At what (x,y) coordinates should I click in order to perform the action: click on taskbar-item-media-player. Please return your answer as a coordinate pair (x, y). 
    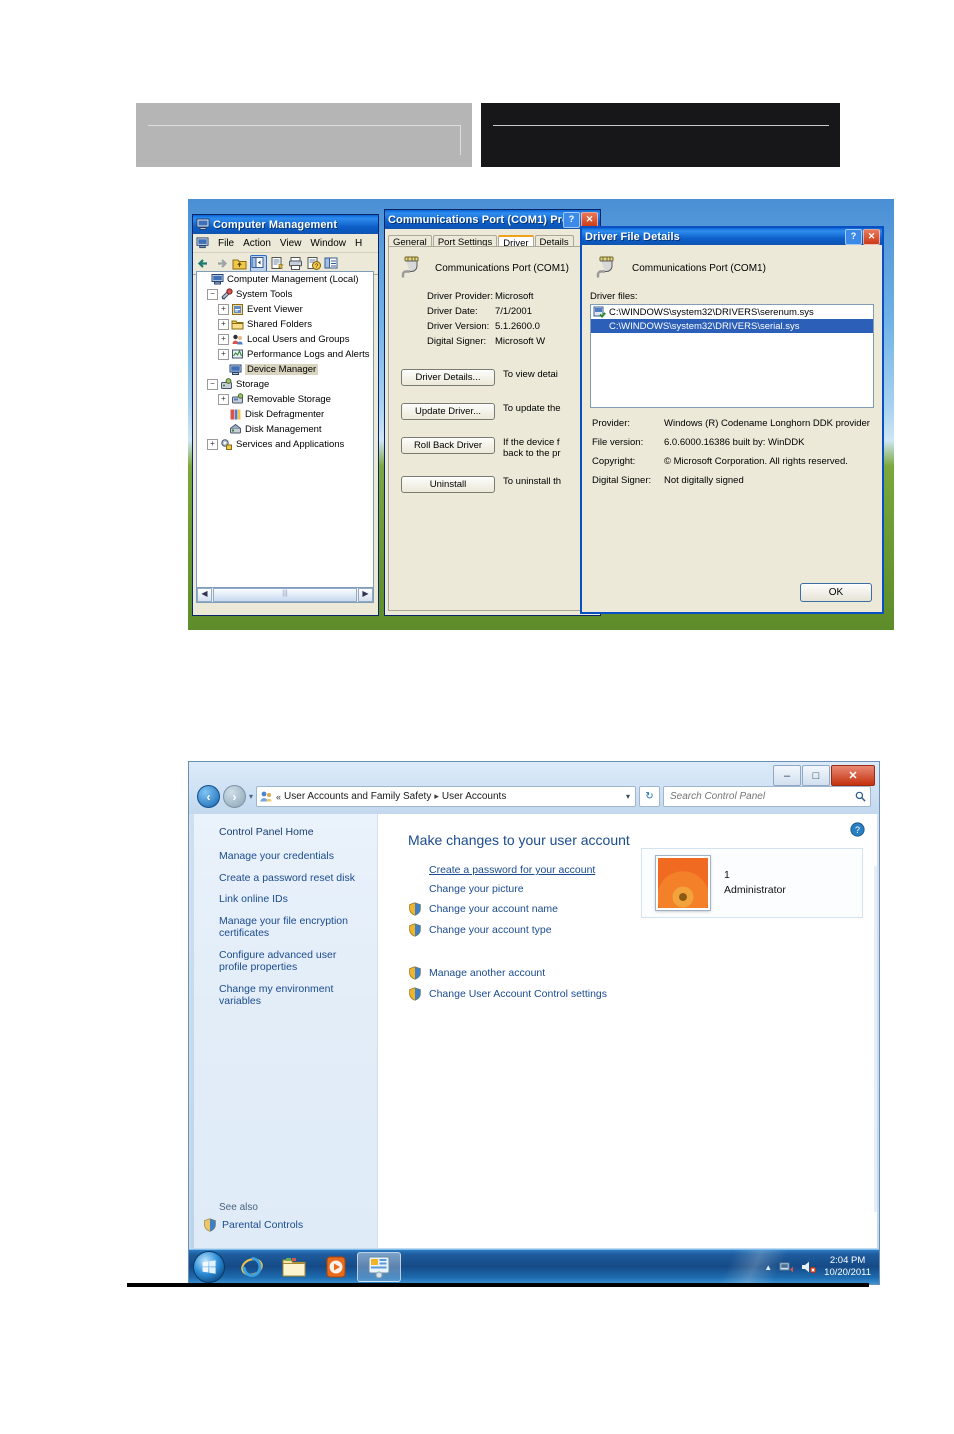
    Looking at the image, I should click on (336, 1267).